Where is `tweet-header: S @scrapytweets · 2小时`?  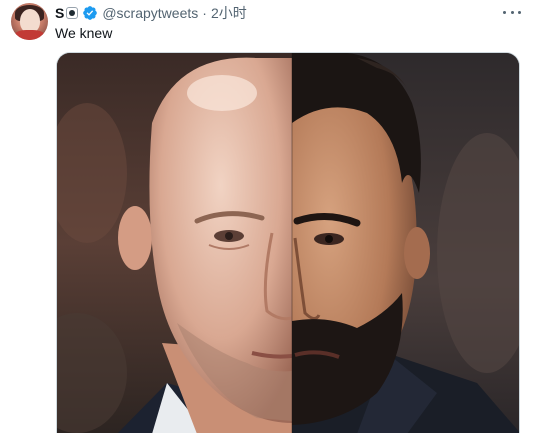
tweet-header: S @scrapytweets · 2小时 is located at coordinates (151, 13).